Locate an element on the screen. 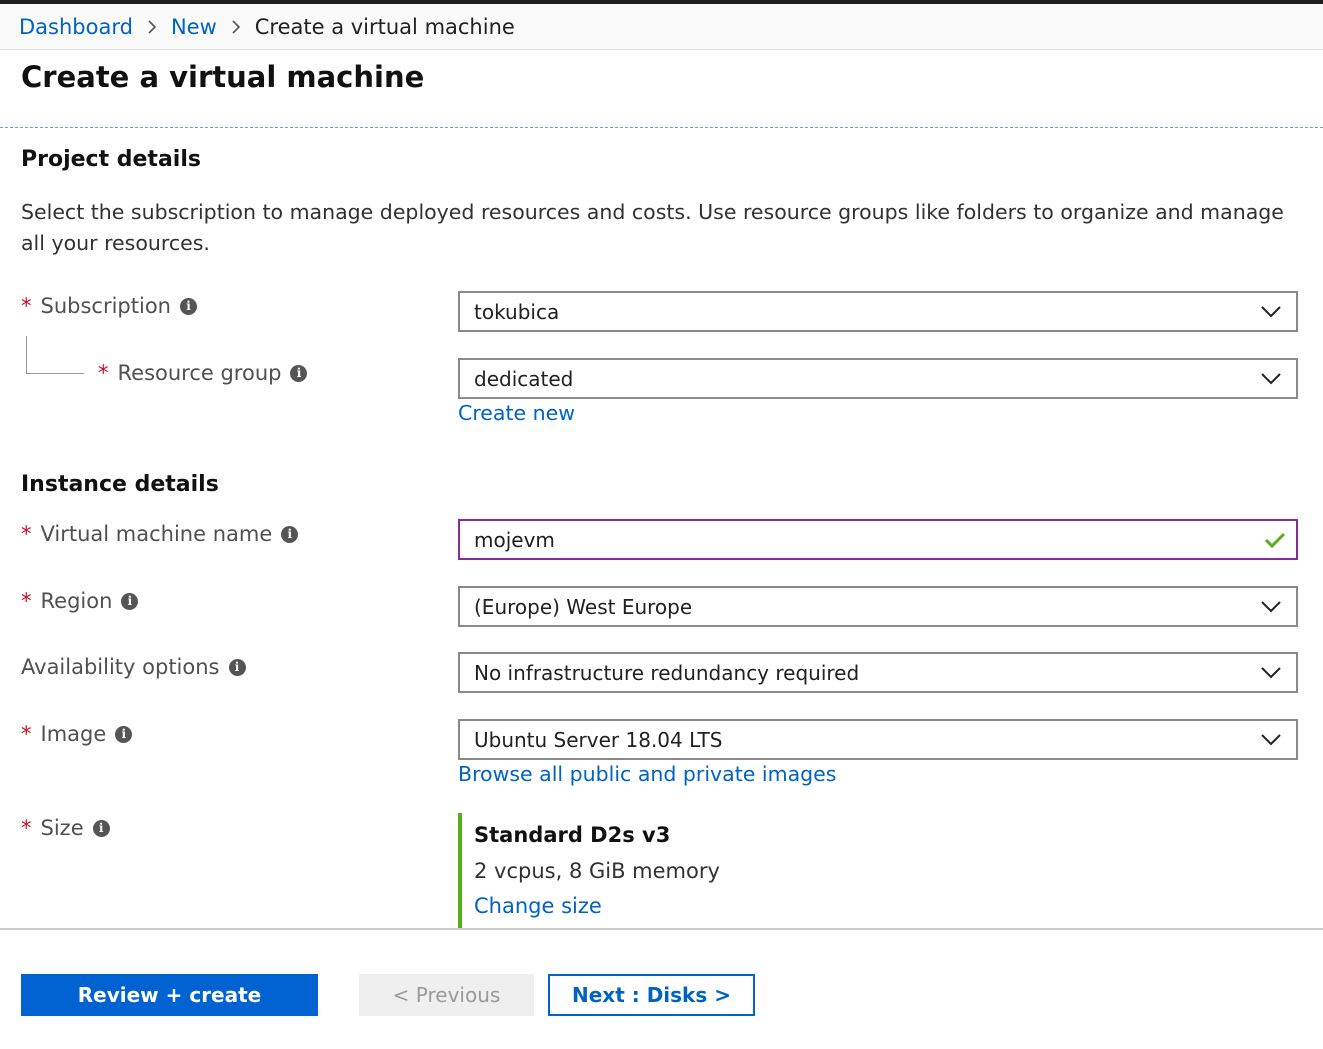  hierarchy-connector is located at coordinates (55, 355).